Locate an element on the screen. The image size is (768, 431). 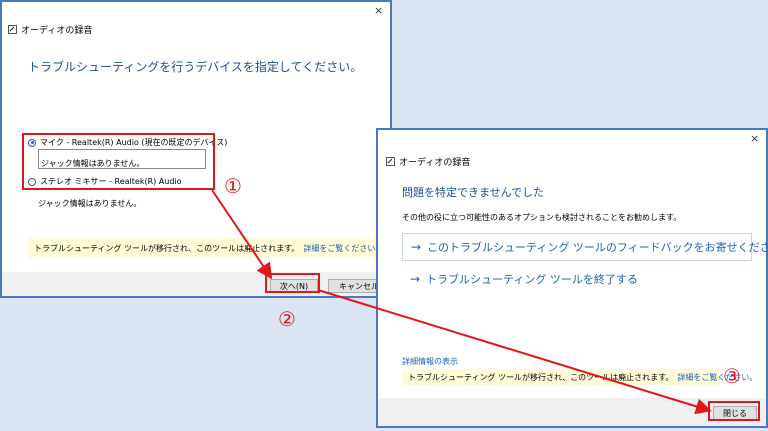
step3-number: ③ is located at coordinates (732, 376).